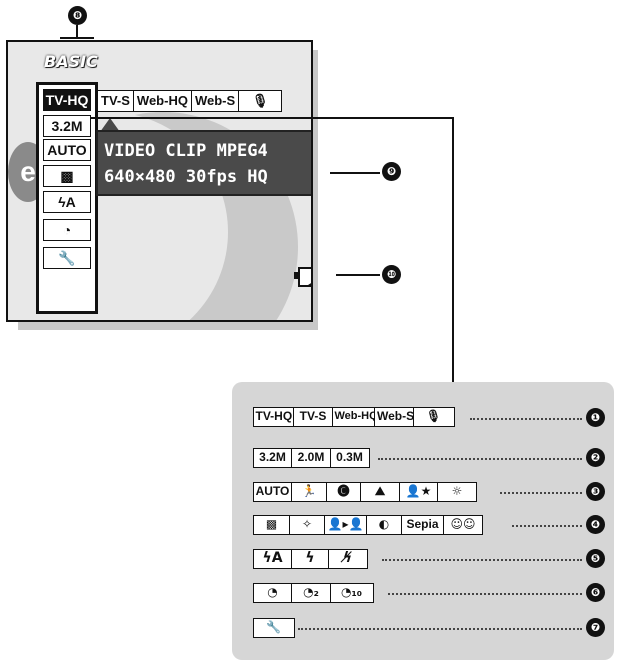 This screenshot has height=664, width=622. Describe the element at coordinates (351, 593) in the screenshot. I see `panel-timer-10s-icon: ◔₁₀` at that location.